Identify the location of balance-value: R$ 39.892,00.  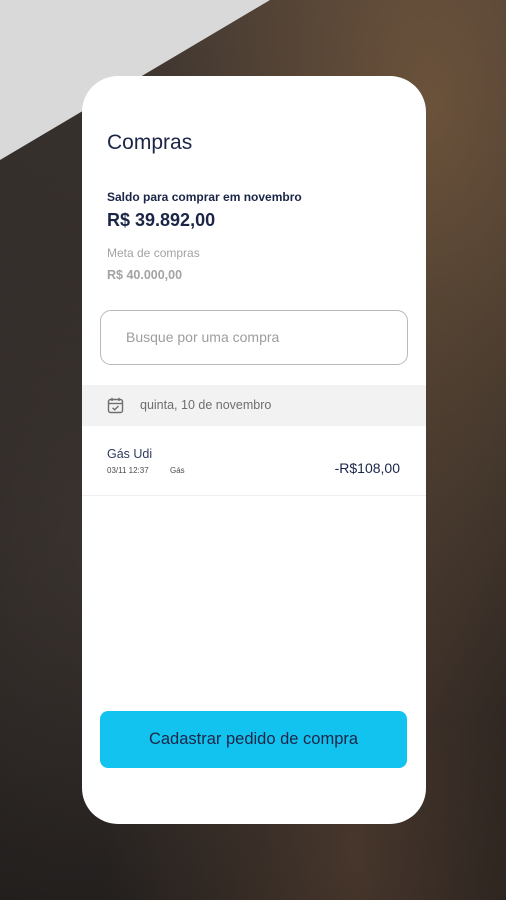
(161, 220).